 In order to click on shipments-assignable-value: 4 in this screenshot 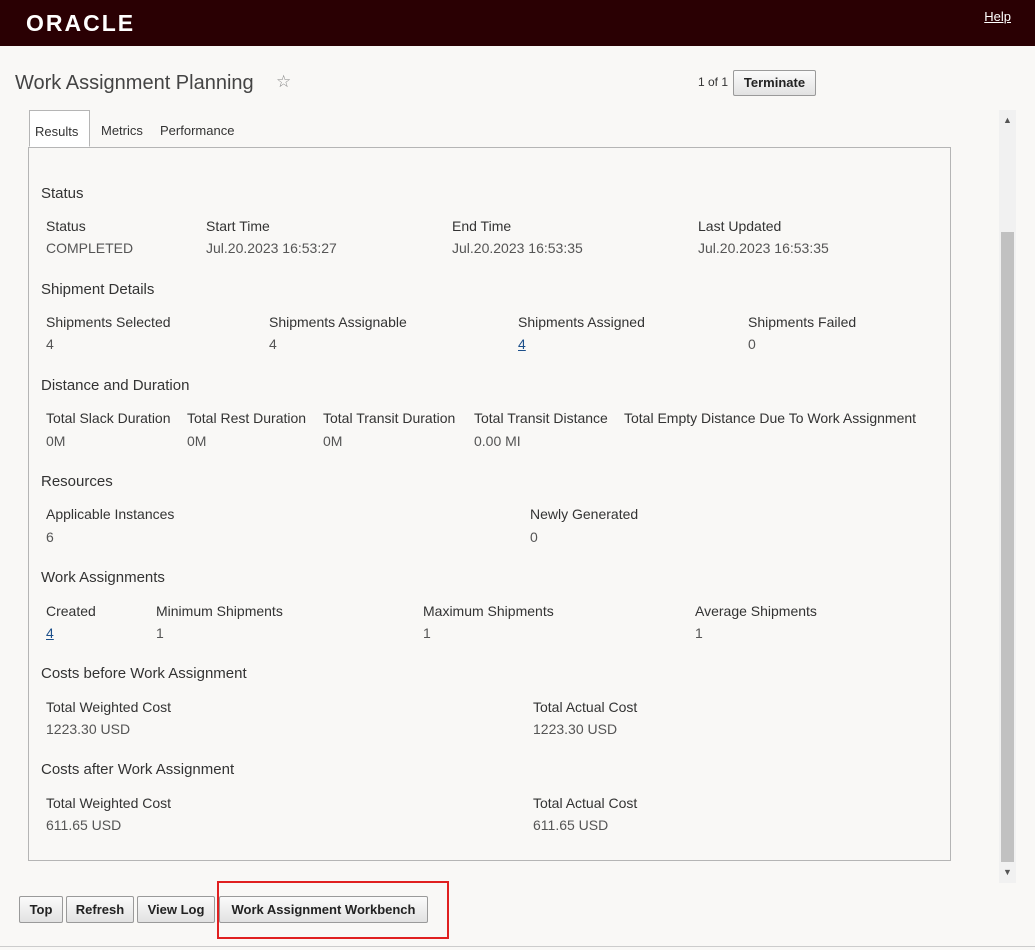, I will do `click(273, 344)`.